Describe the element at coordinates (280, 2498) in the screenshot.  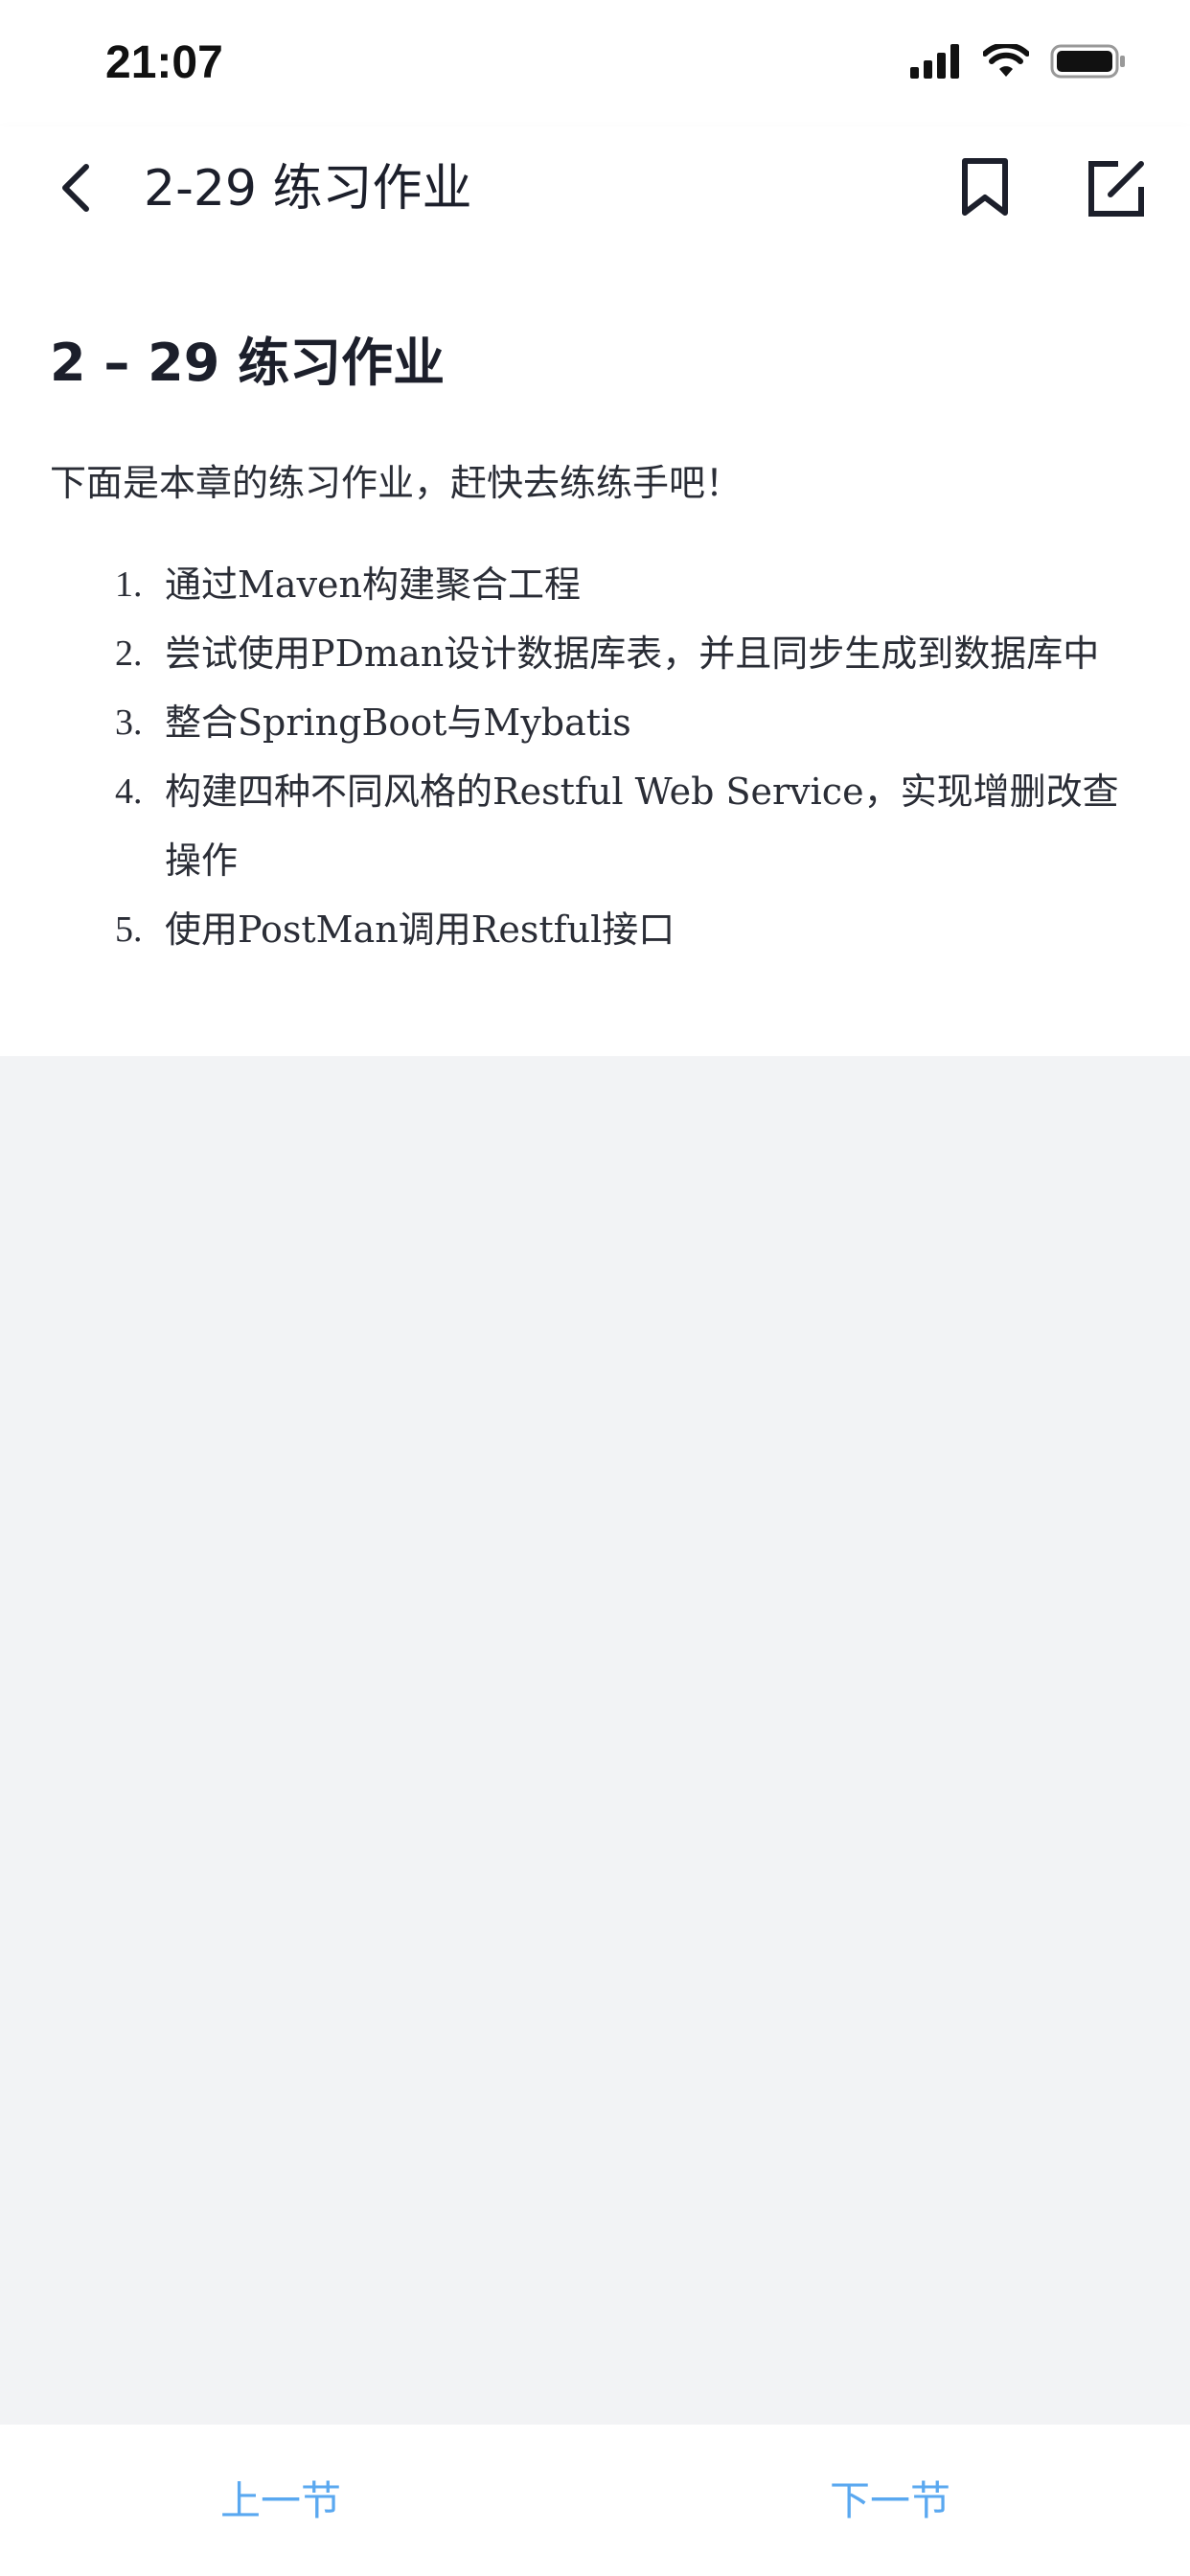
I see `prev-section-button: 上一节` at that location.